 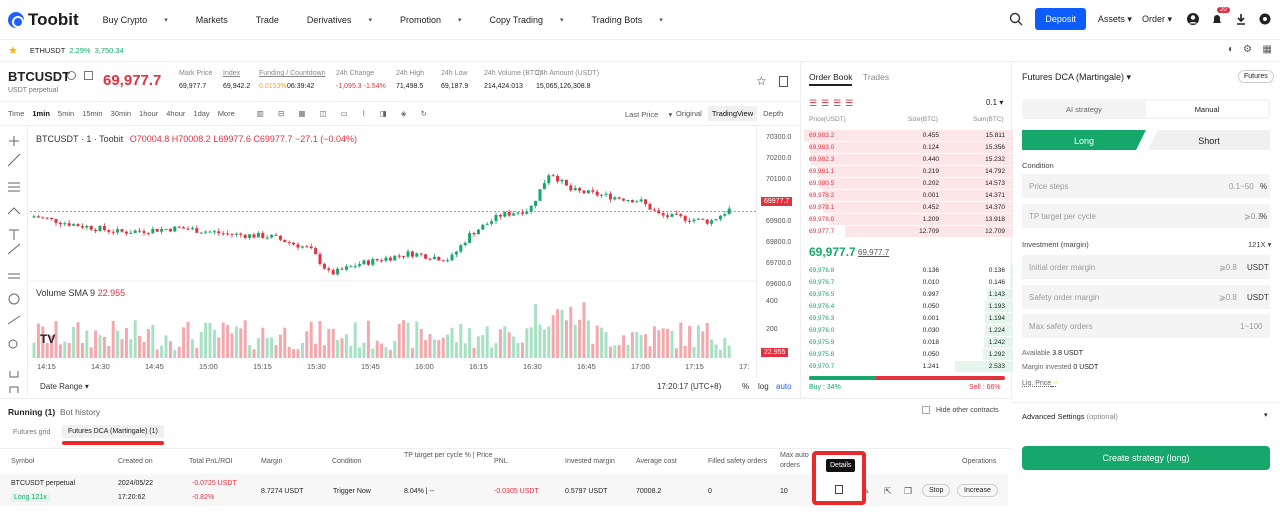 I want to click on assets-menu: Assets ▾, so click(x=1115, y=19).